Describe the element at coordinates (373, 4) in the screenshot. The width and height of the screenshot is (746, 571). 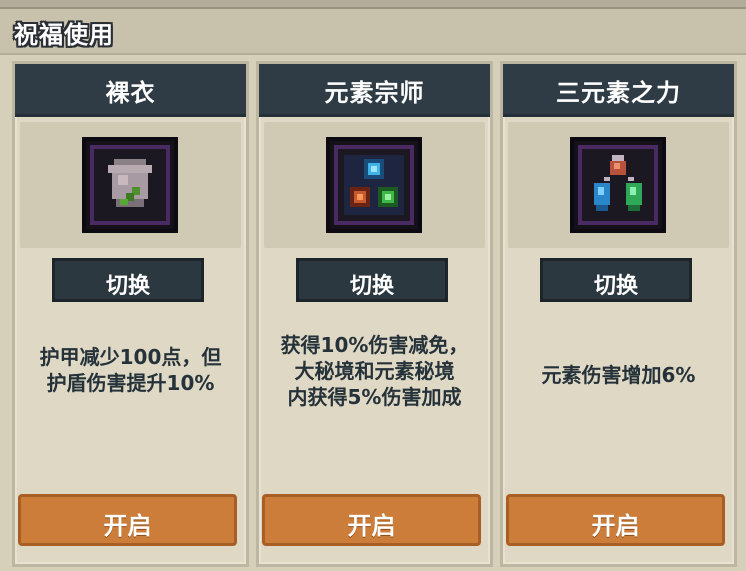
I see `top-strip` at that location.